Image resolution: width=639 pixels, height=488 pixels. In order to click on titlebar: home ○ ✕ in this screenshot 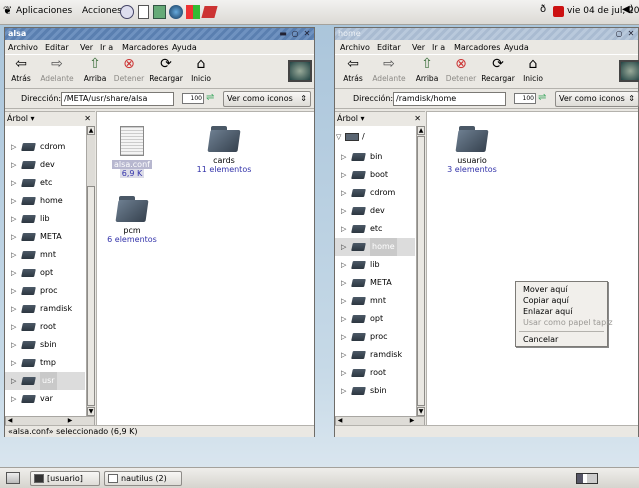, I will do `click(486, 34)`.